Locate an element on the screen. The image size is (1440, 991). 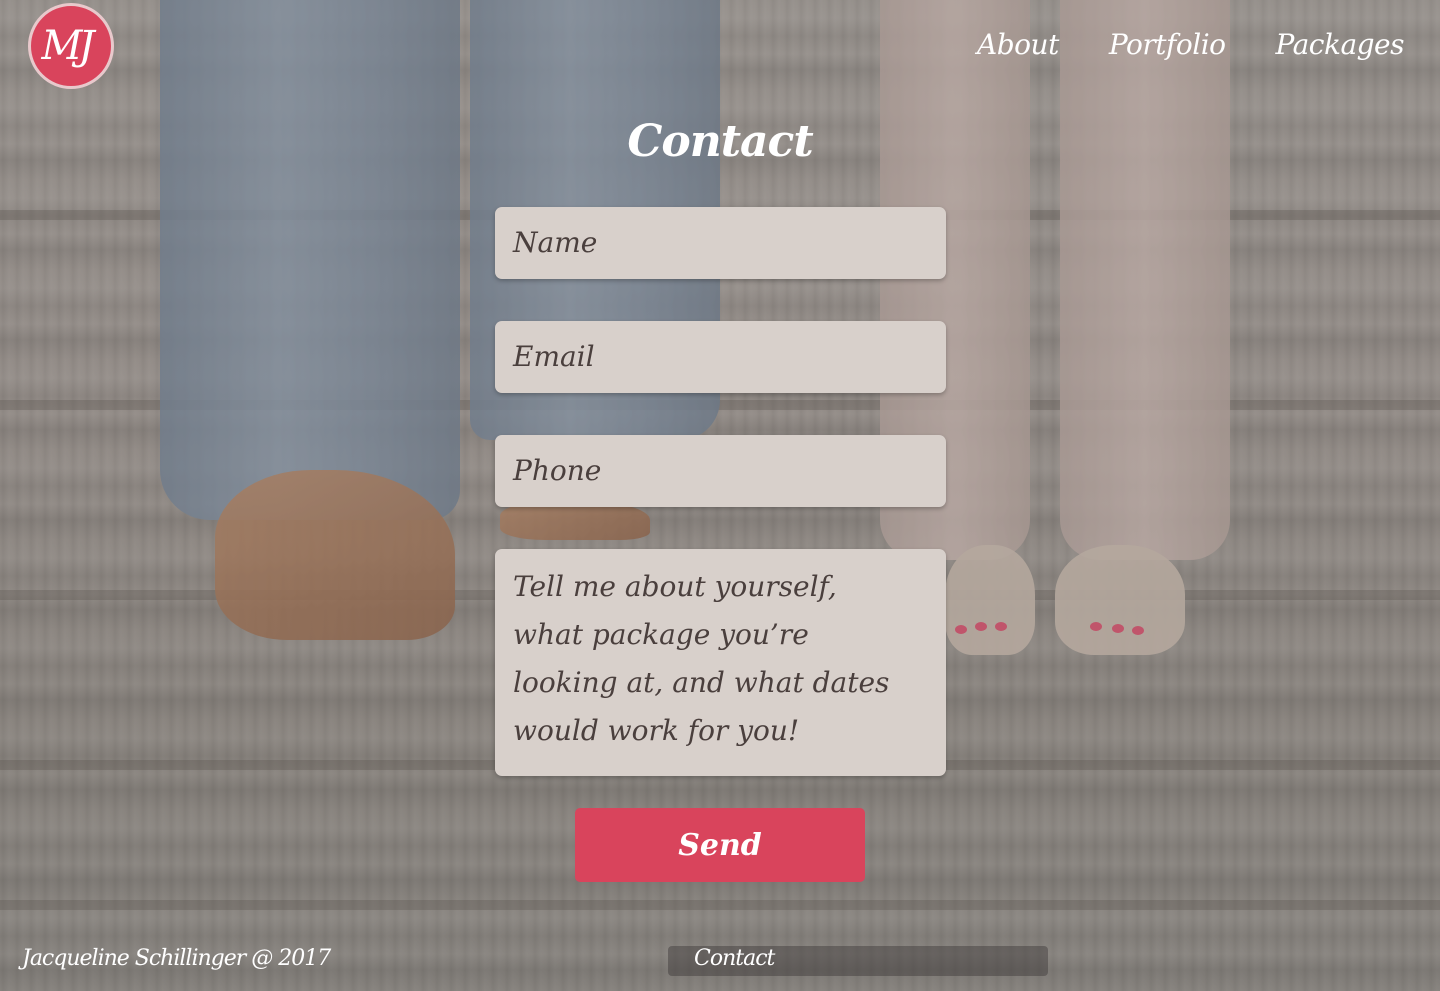
phone-field: Phone is located at coordinates (720, 471).